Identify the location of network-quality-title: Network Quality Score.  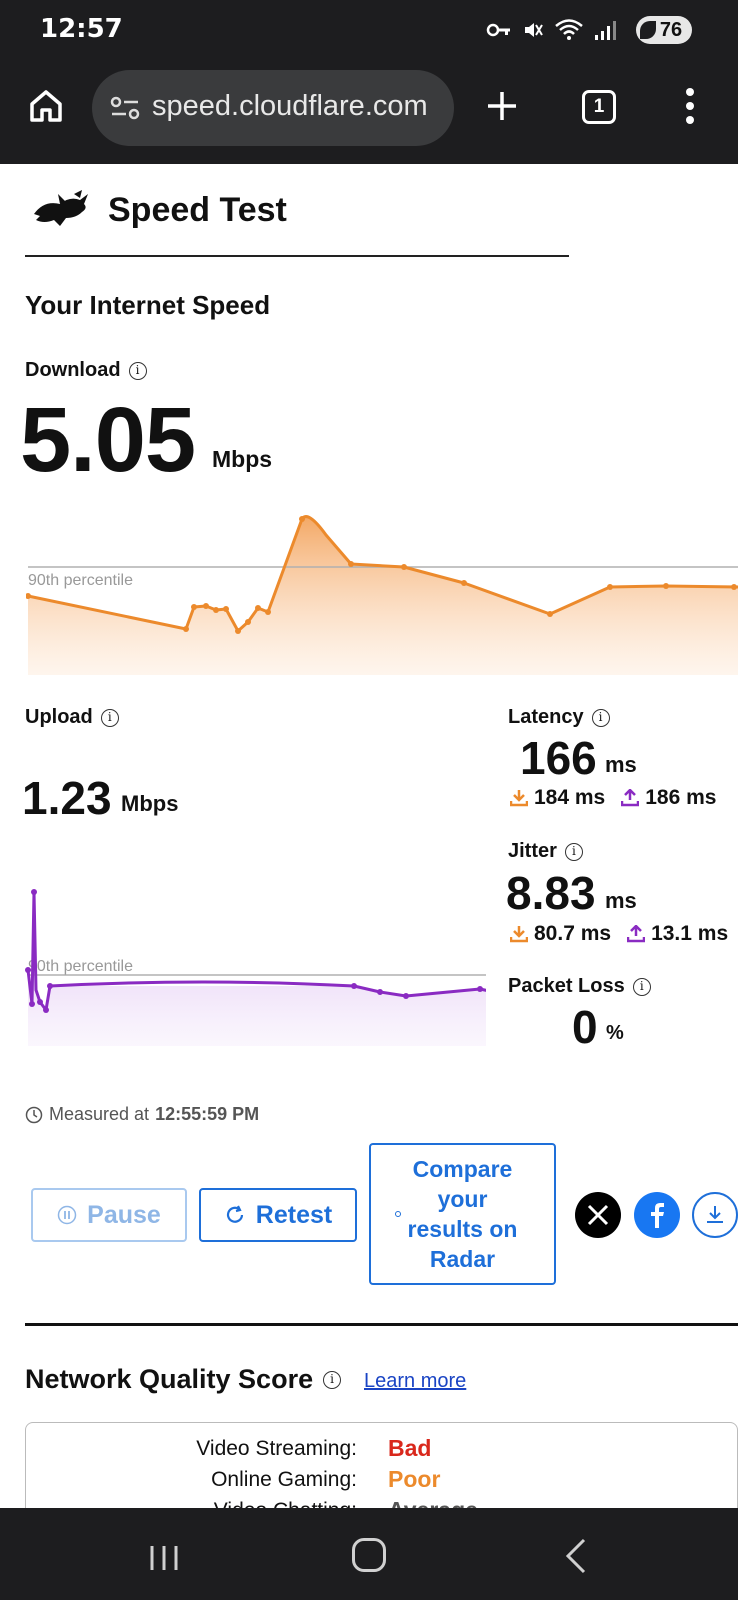
(169, 1379).